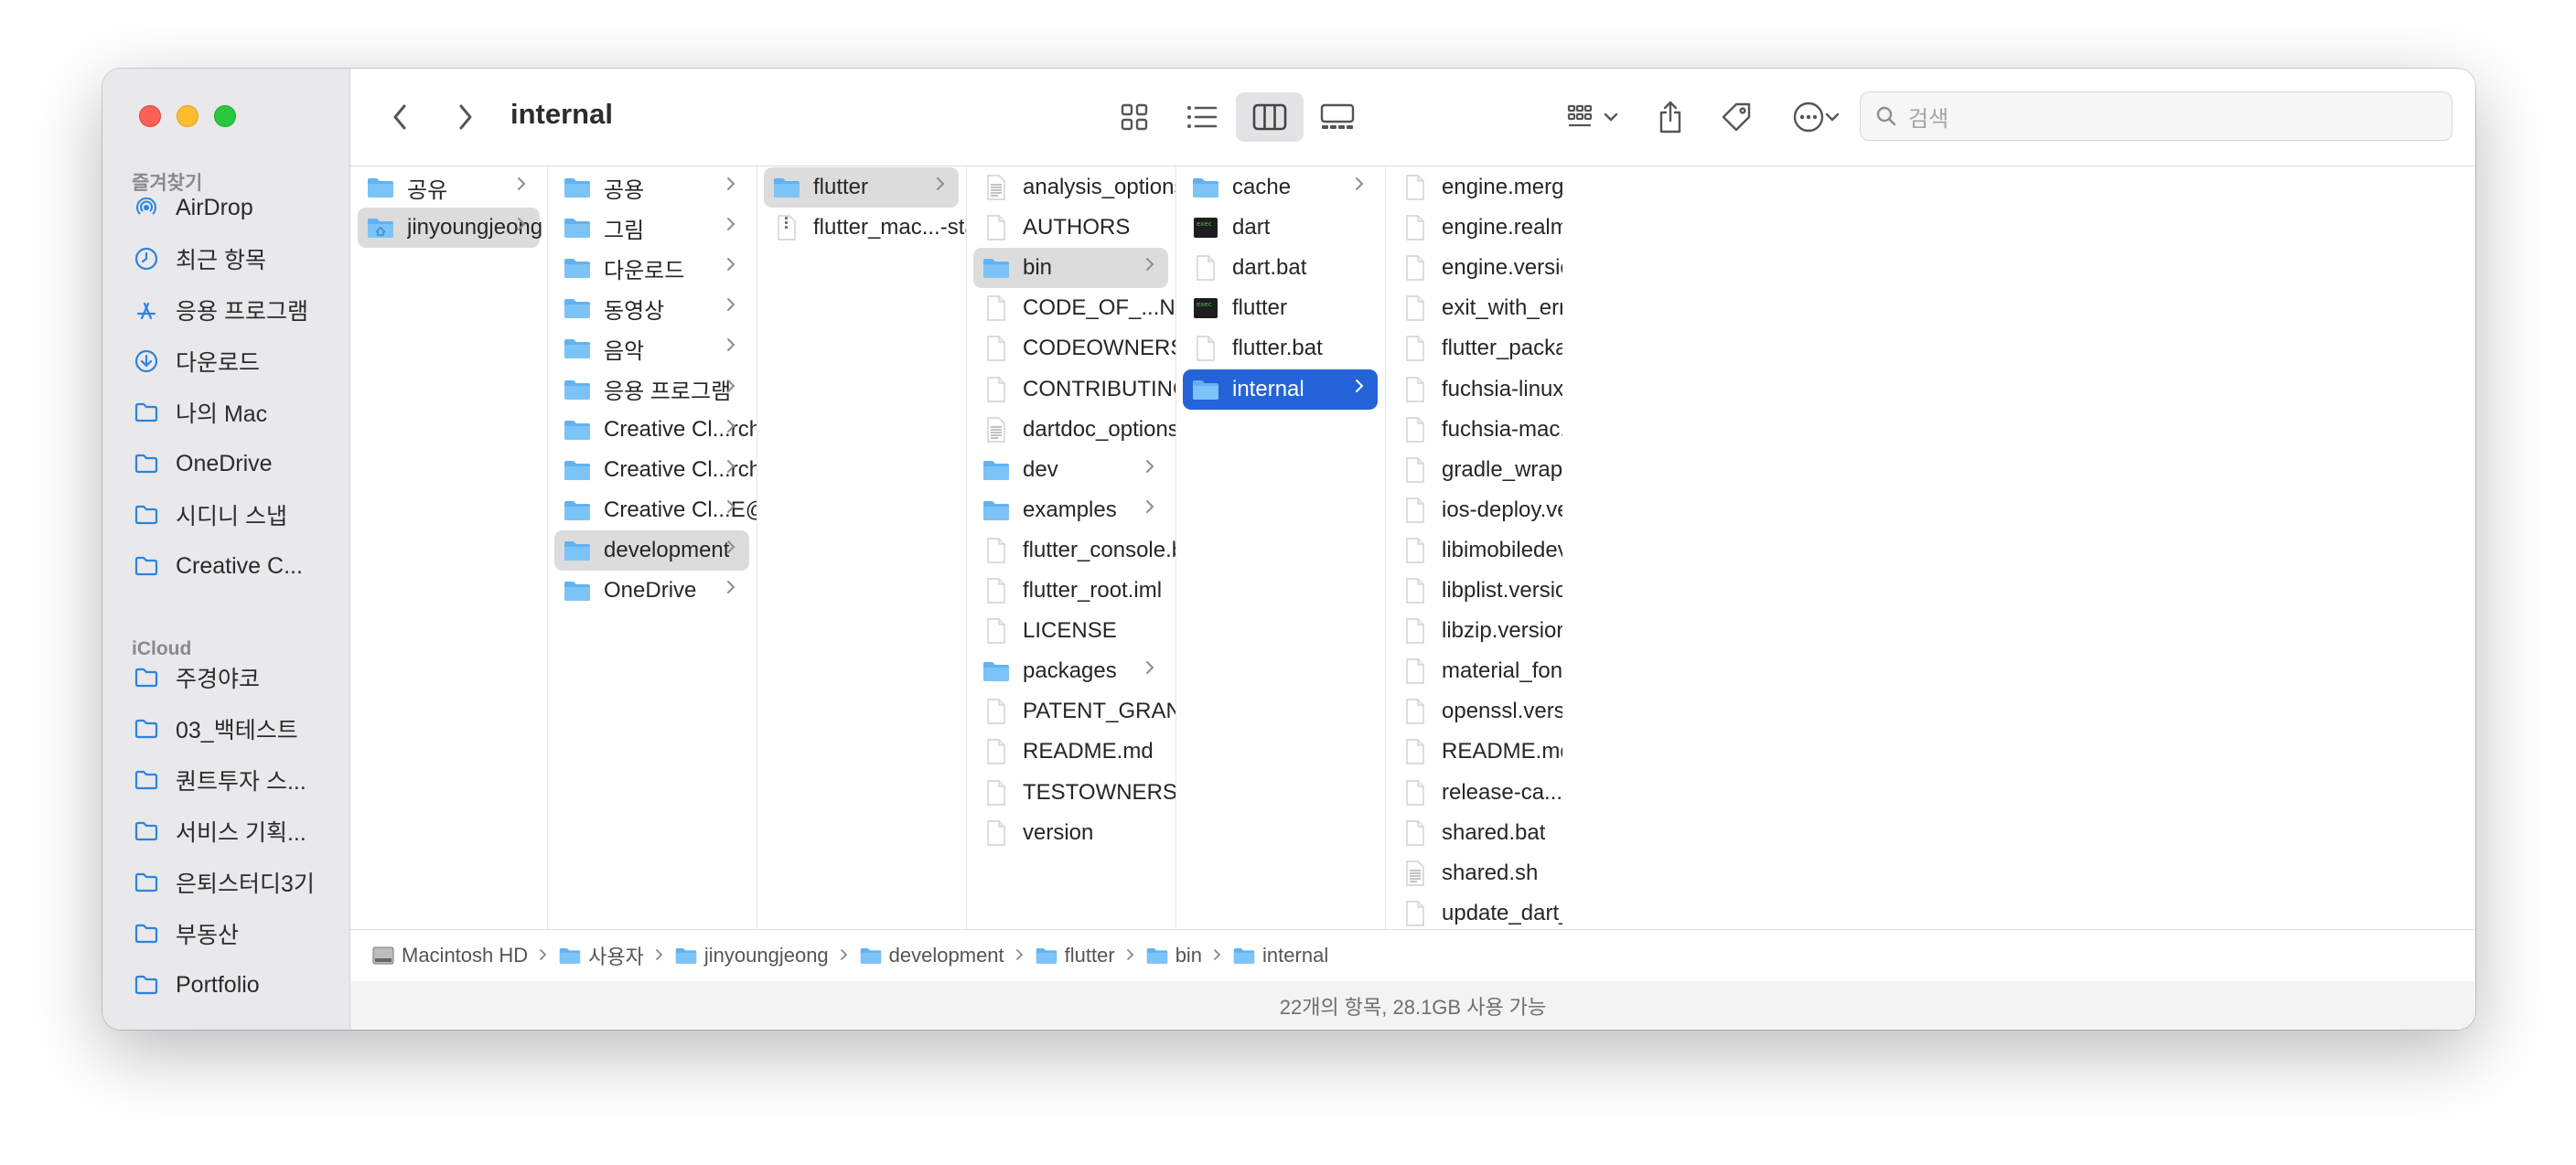  What do you see at coordinates (1070, 712) in the screenshot?
I see `file-row: PATENT_GRANT` at bounding box center [1070, 712].